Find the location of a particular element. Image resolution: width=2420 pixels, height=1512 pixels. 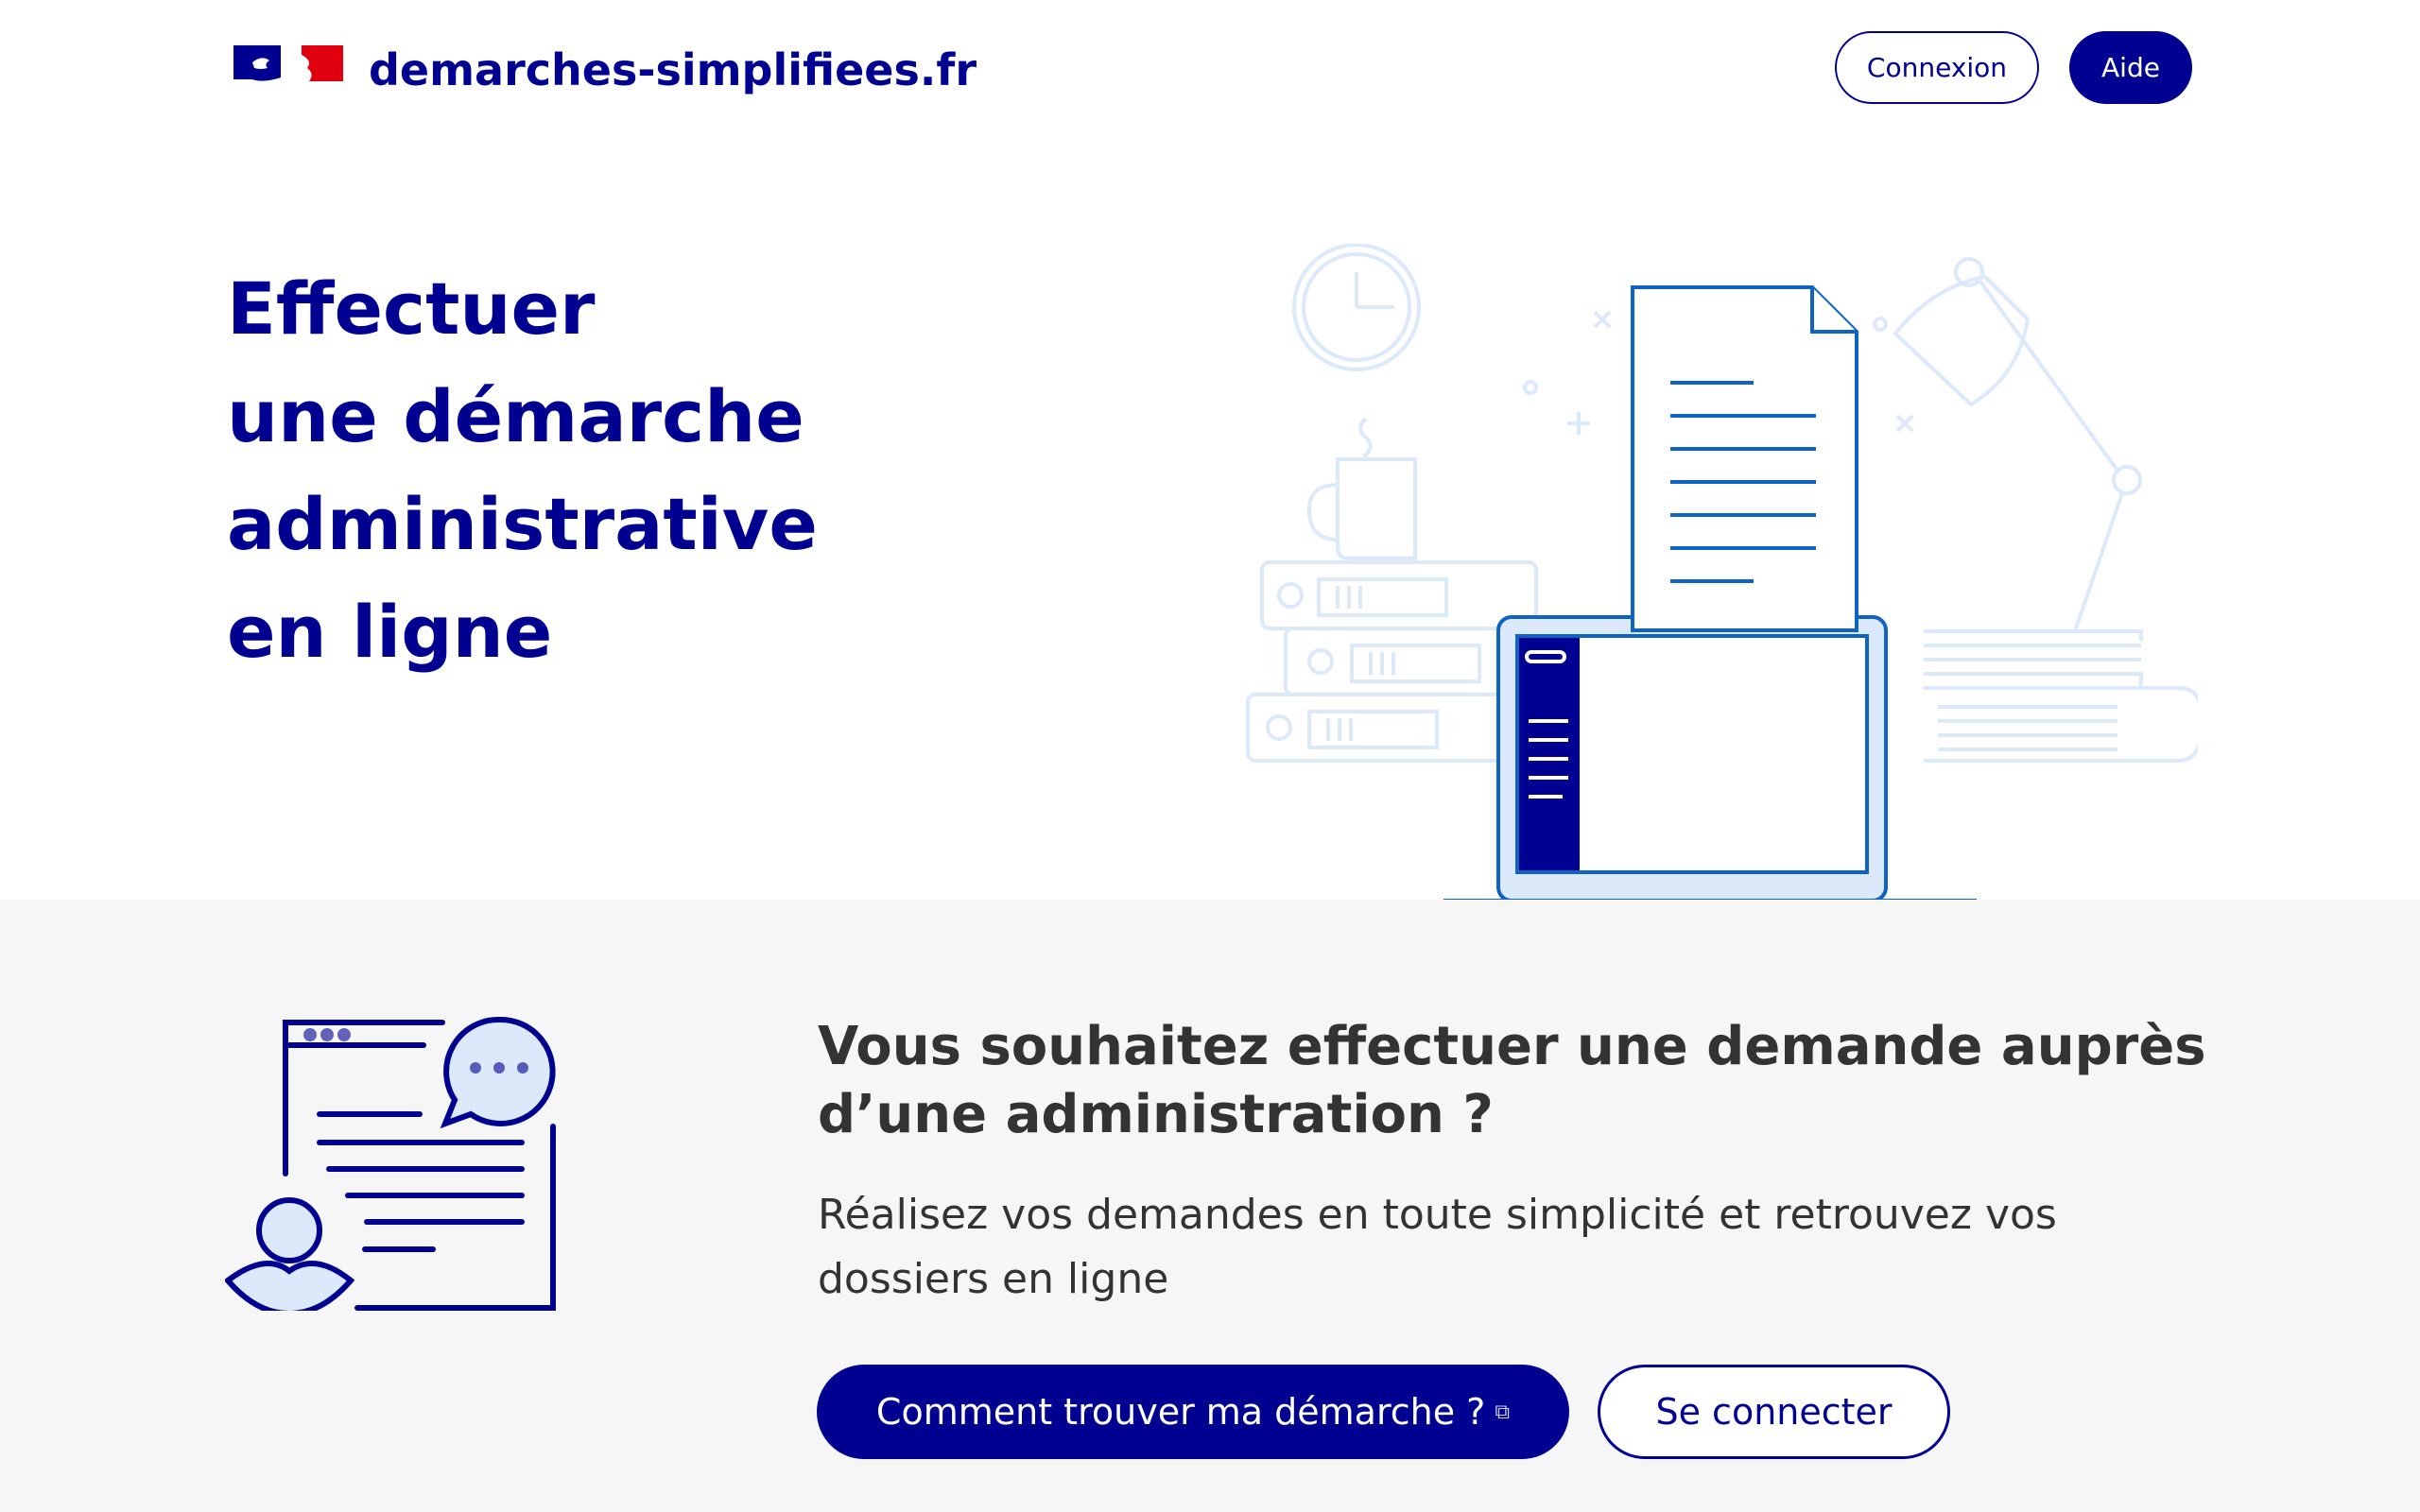

hero-title-line: une démarche is located at coordinates (515, 416).